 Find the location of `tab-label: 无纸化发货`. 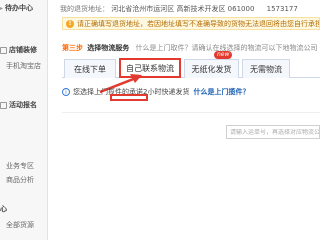

tab-label: 无纸化发货 is located at coordinates (211, 69).